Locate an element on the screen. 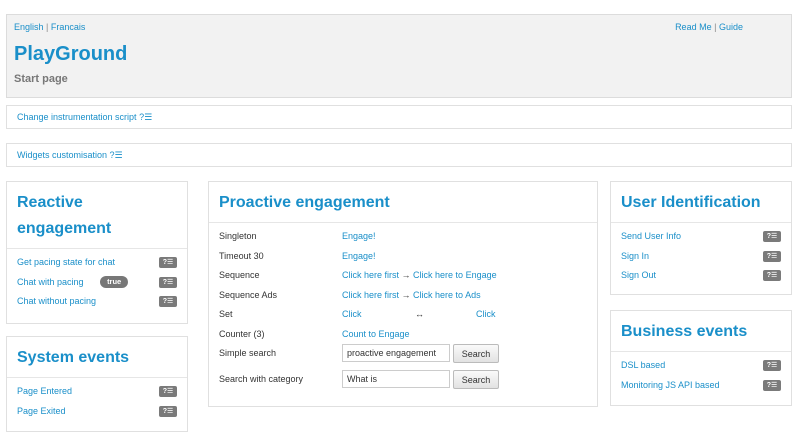 The width and height of the screenshot is (800, 440). list-item: Monitoring JS API based ?☰ is located at coordinates (701, 386).